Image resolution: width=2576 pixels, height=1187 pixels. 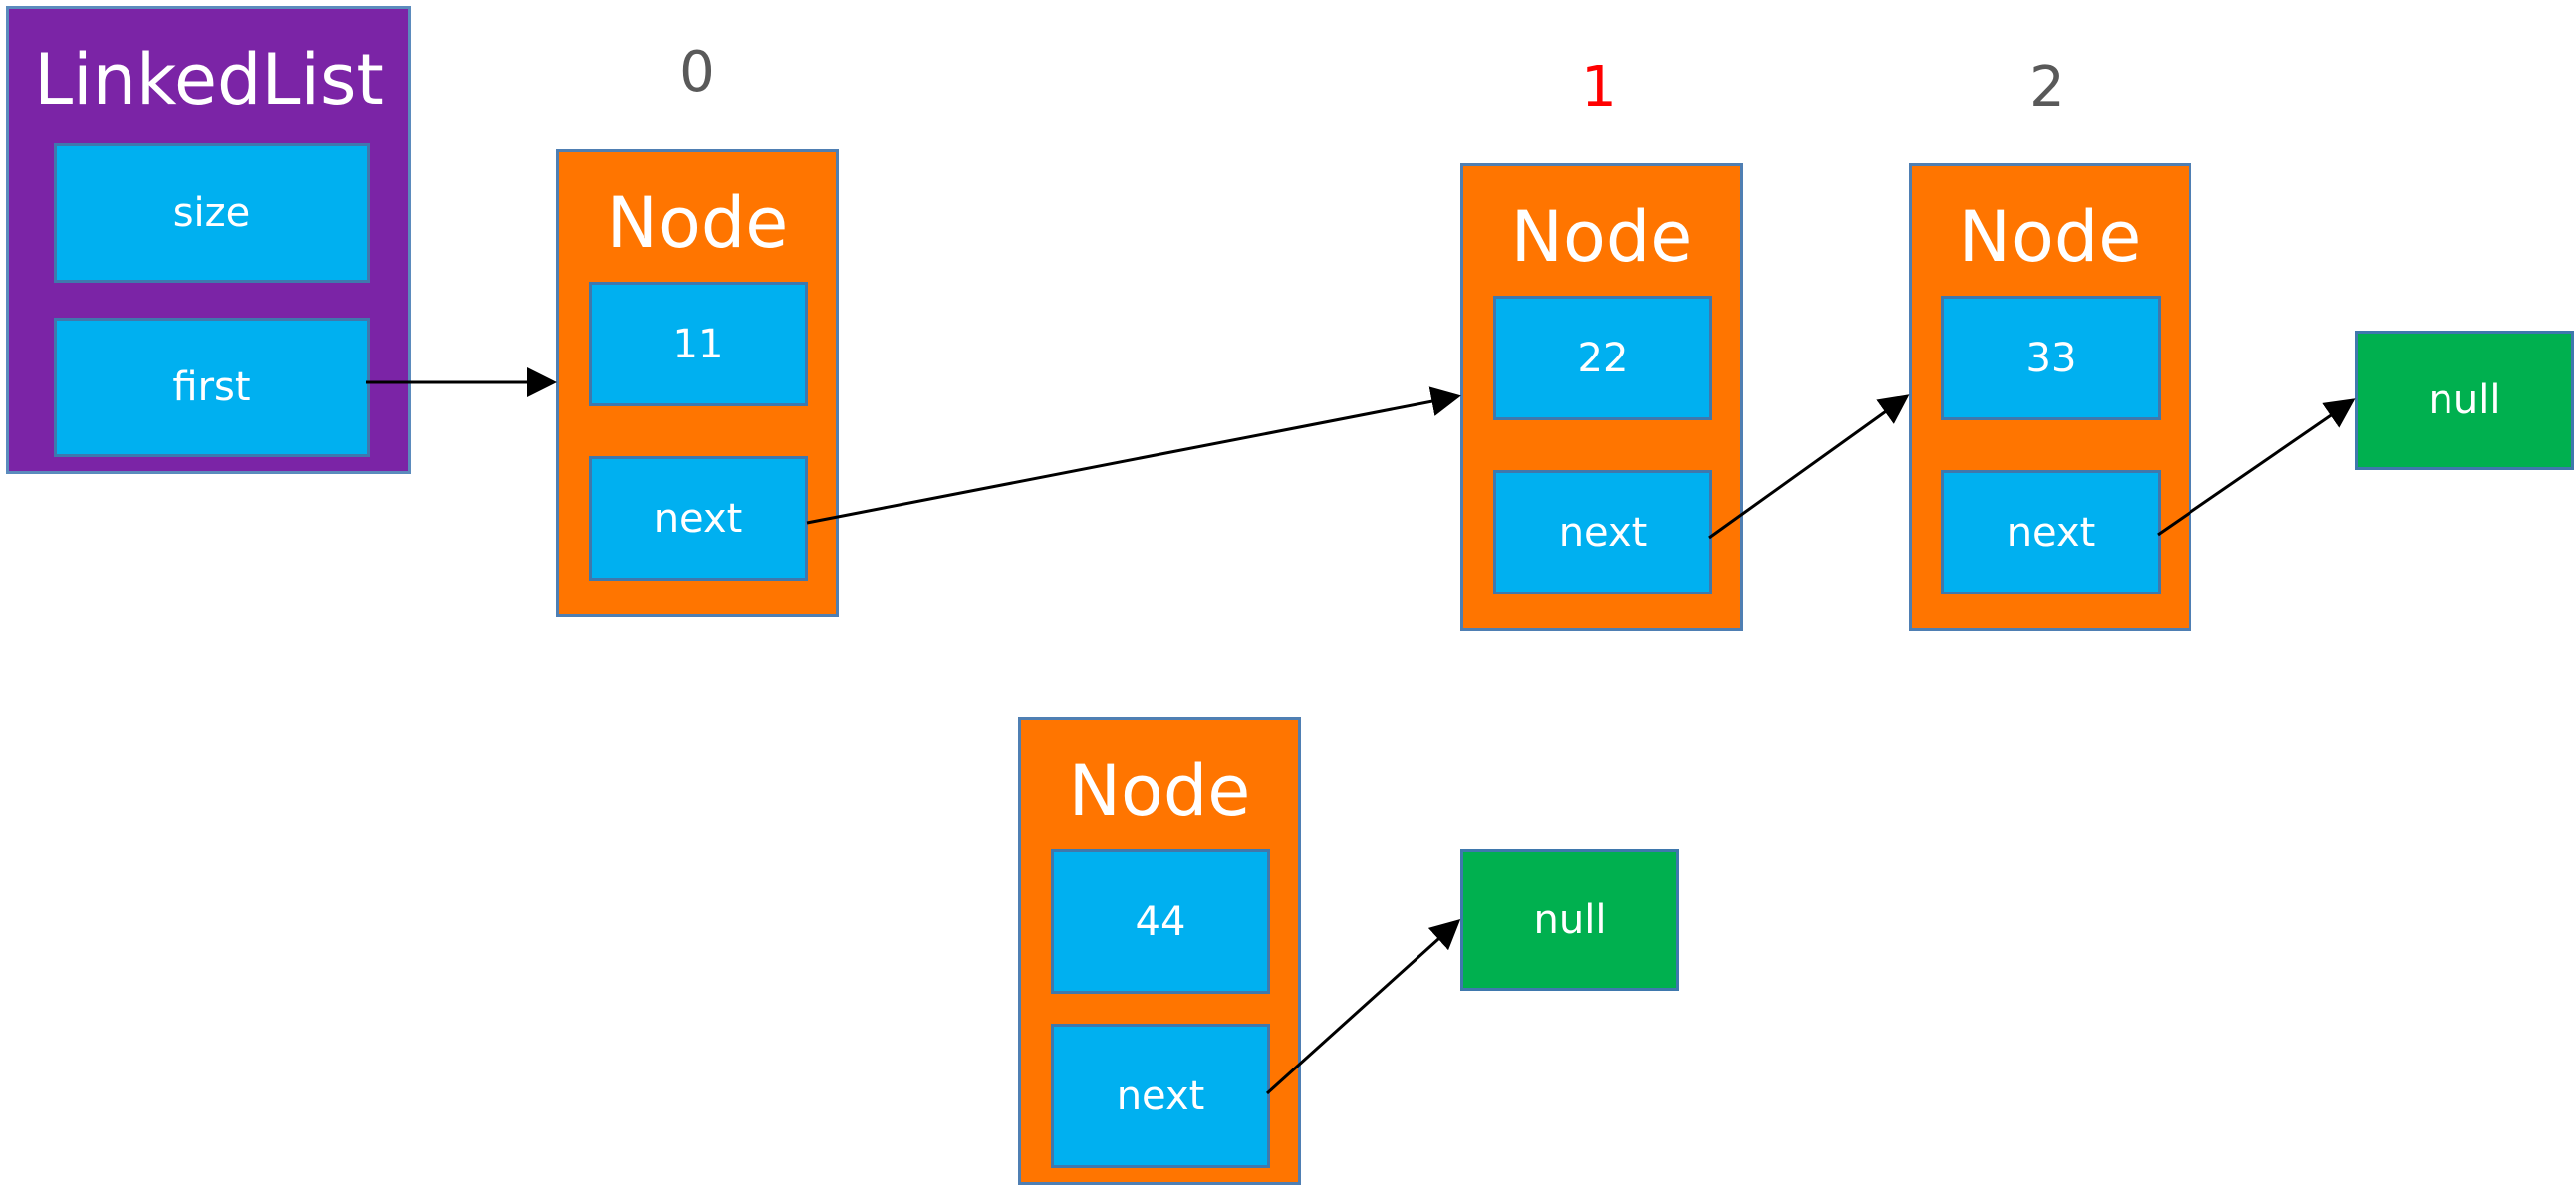 I want to click on arrow-node1-to-node2, so click(x=1809, y=467).